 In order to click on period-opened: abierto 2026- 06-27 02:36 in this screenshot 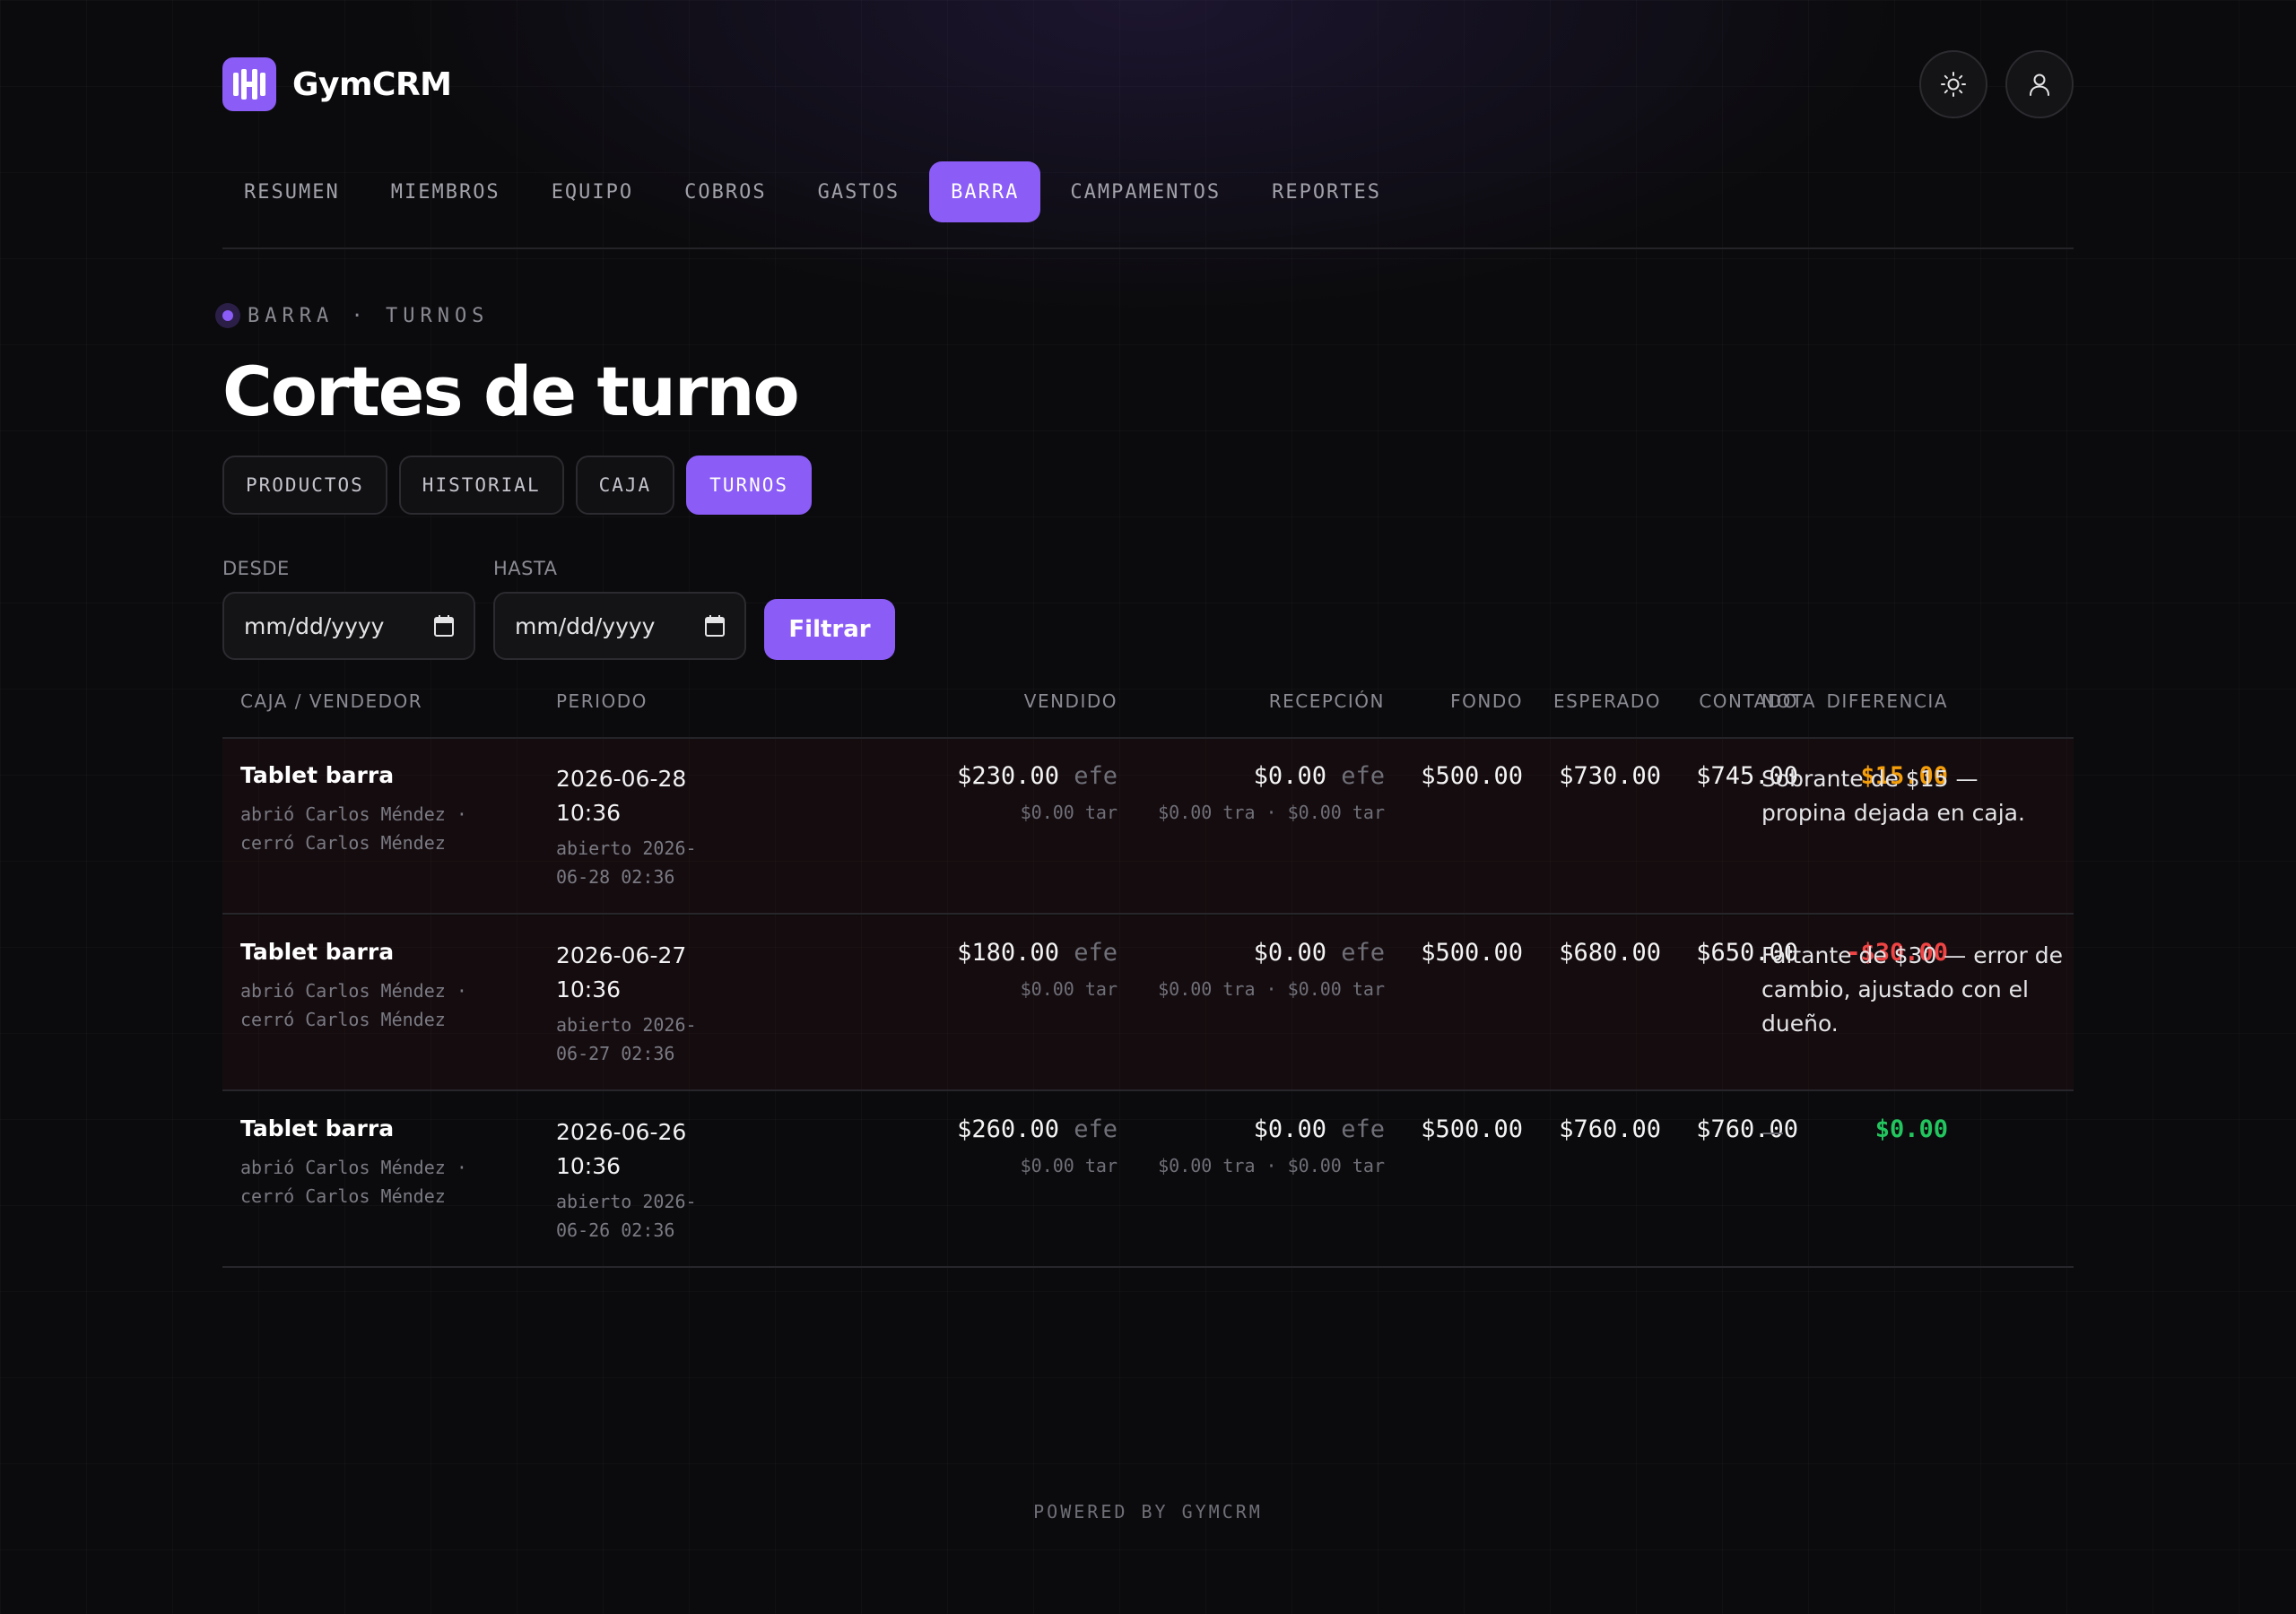, I will do `click(626, 1039)`.